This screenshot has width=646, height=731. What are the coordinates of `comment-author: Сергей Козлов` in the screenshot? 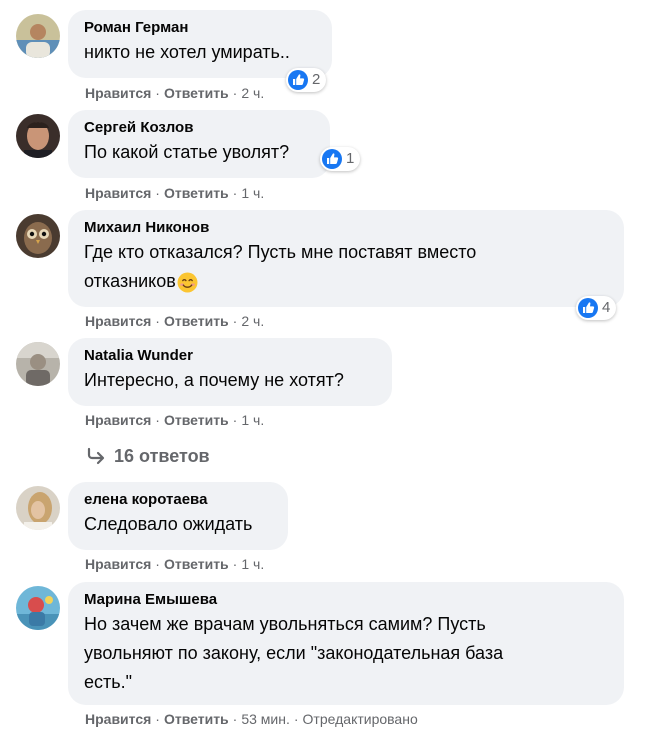 It's located at (200, 128).